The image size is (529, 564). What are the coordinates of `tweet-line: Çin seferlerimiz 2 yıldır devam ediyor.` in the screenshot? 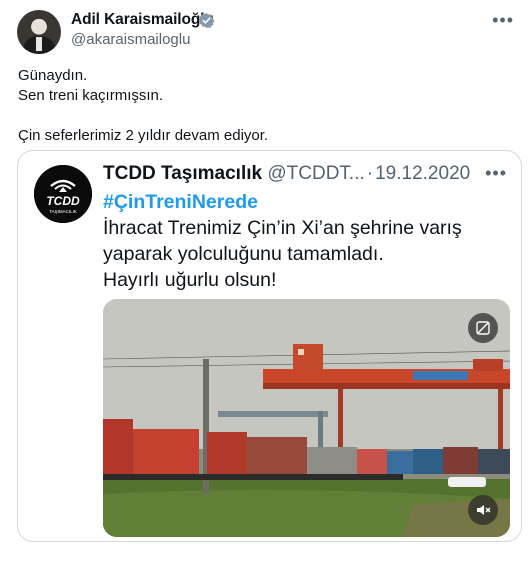 It's located at (143, 135).